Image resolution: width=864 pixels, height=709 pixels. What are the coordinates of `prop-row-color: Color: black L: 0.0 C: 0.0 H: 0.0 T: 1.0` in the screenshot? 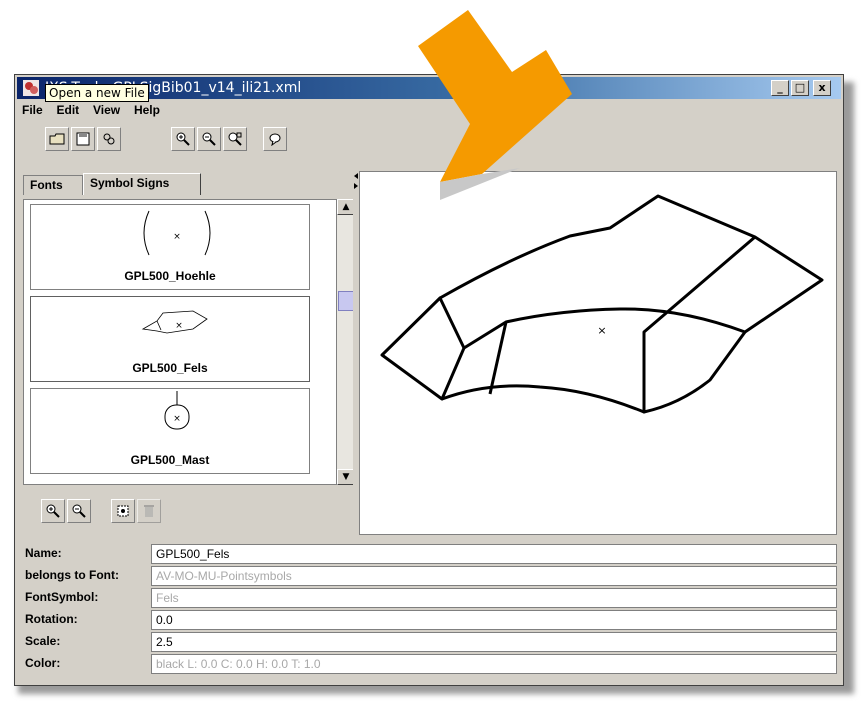 It's located at (430, 664).